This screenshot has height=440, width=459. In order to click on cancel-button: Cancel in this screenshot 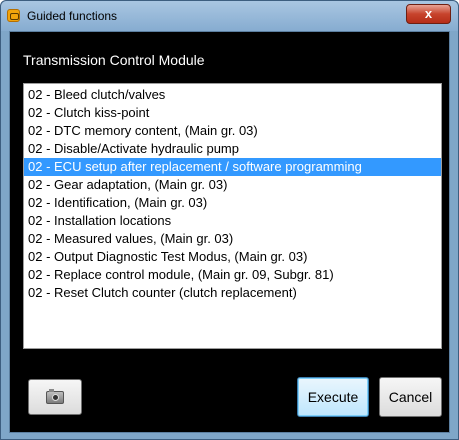, I will do `click(410, 397)`.